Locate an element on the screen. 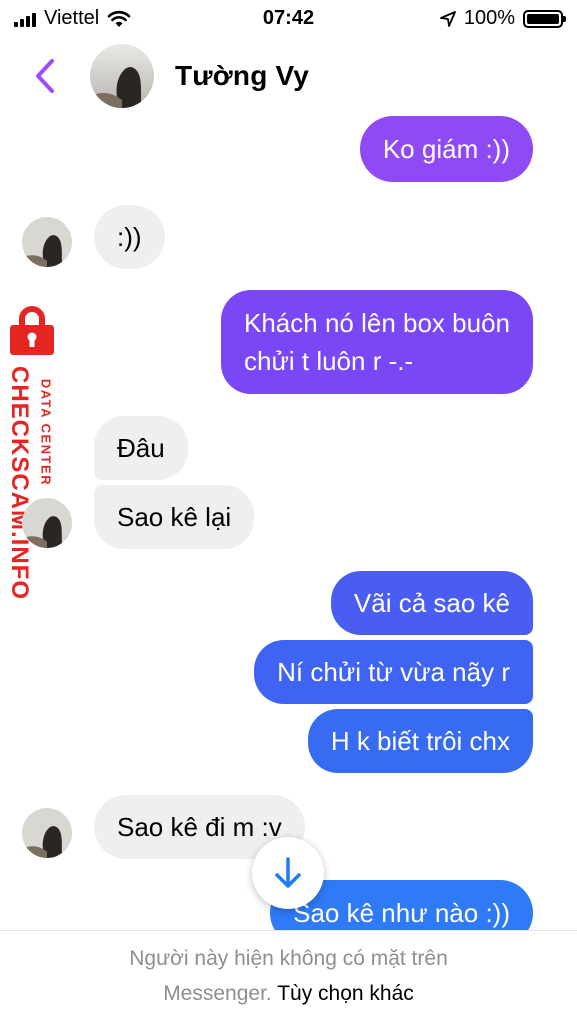 This screenshot has height=1025, width=577. message-text: Ko giám :)) is located at coordinates (446, 149).